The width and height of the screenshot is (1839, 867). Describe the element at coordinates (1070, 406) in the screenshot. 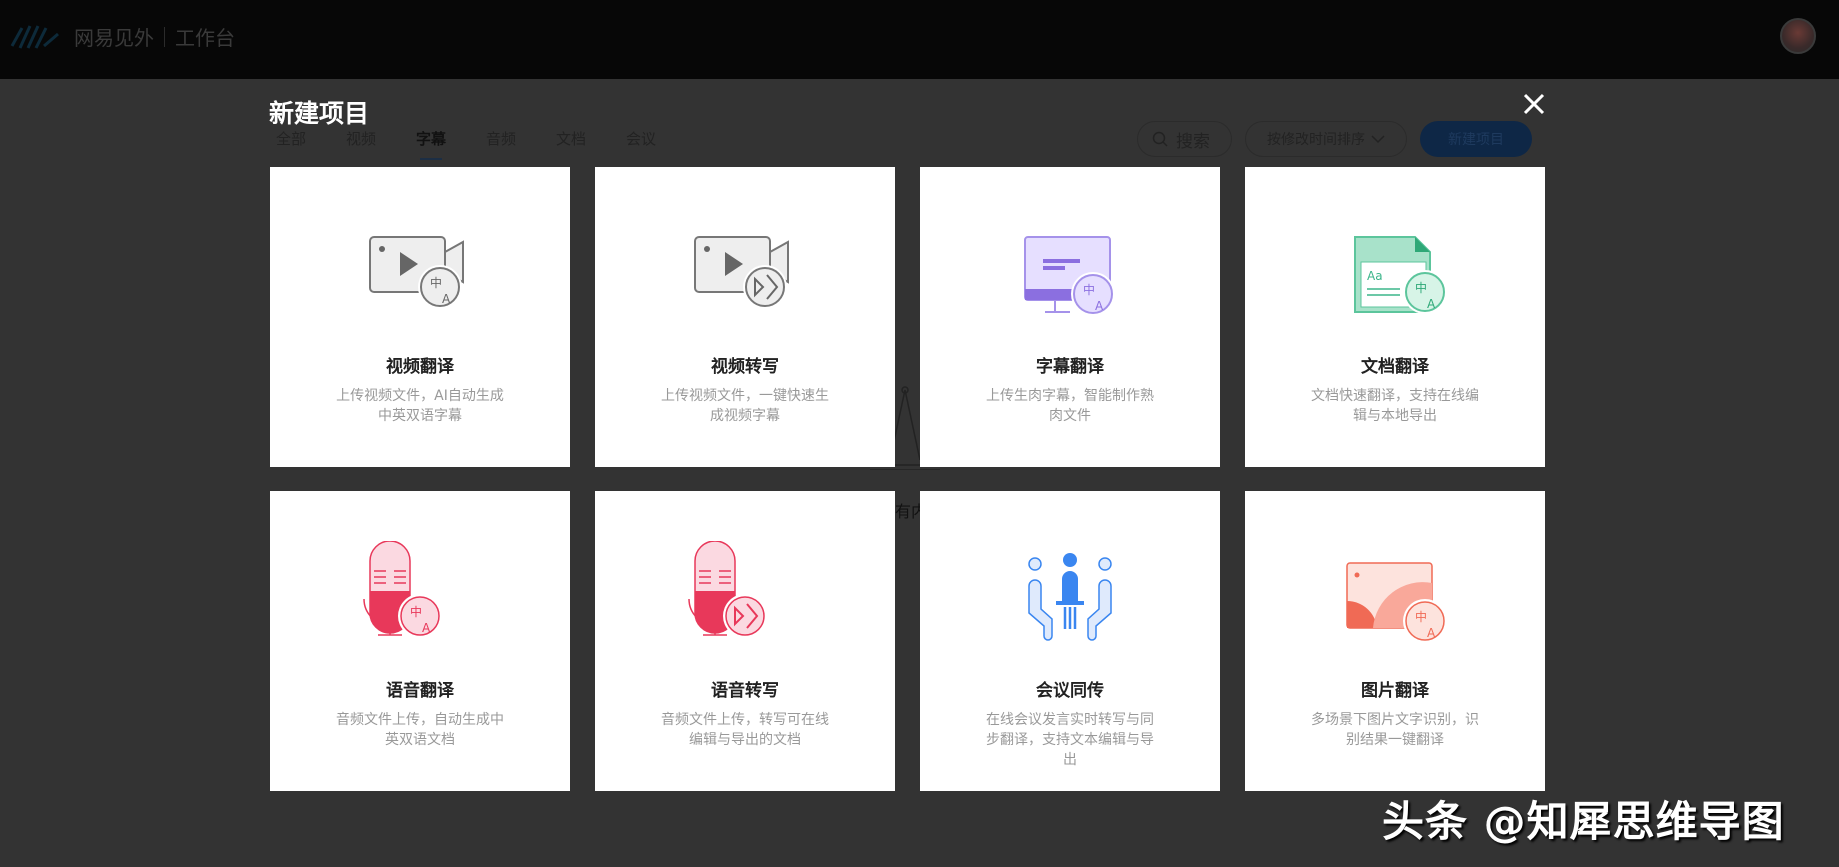

I see `card-description: 上传生肉字幕，智能制作熟肉文件` at that location.